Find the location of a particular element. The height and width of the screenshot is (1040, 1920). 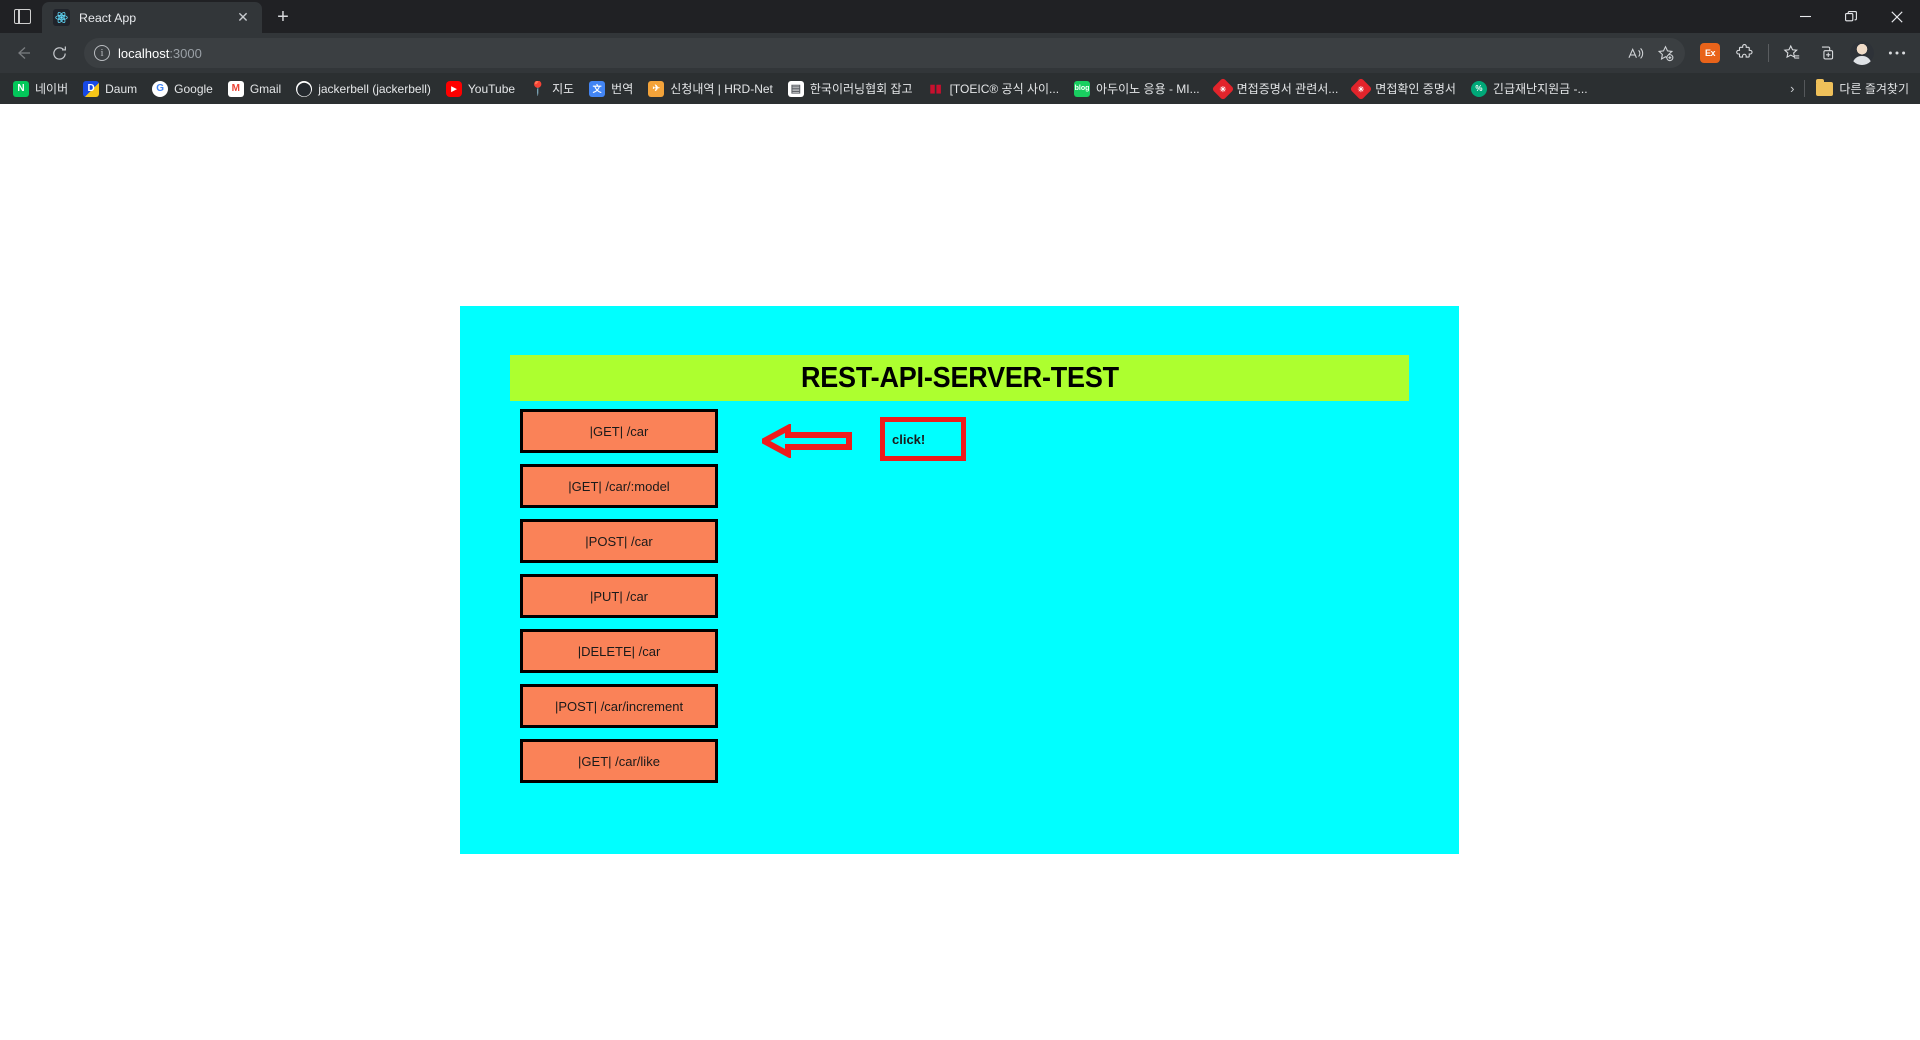

api-button-post-car-increment: |POST| /car/increment is located at coordinates (619, 706).